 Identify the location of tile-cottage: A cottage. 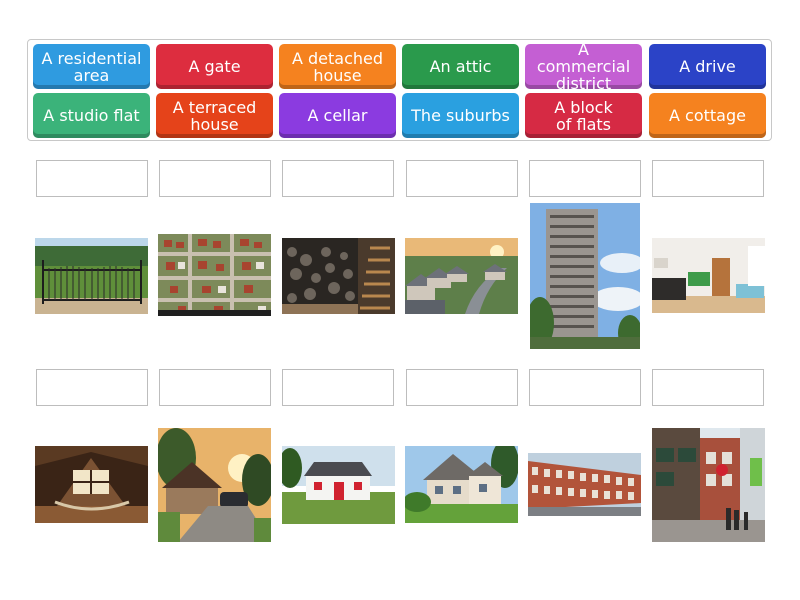
(707, 115).